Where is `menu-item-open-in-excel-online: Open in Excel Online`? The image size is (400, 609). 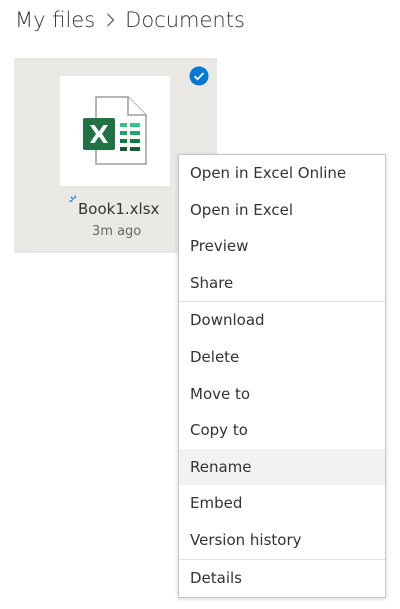 menu-item-open-in-excel-online: Open in Excel Online is located at coordinates (282, 173).